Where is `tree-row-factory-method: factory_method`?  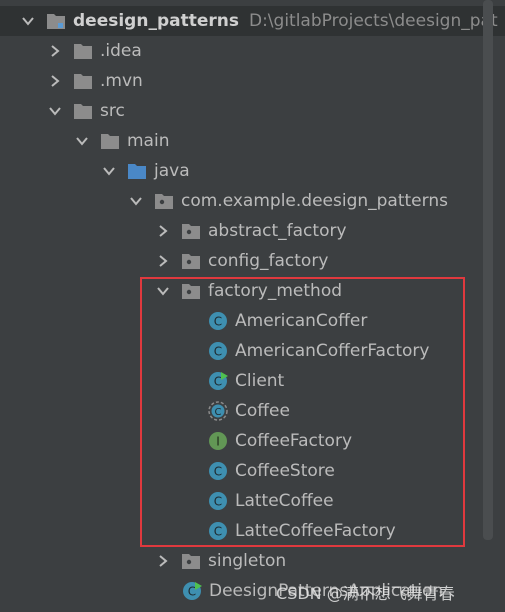
tree-row-factory-method: factory_method is located at coordinates (252, 291).